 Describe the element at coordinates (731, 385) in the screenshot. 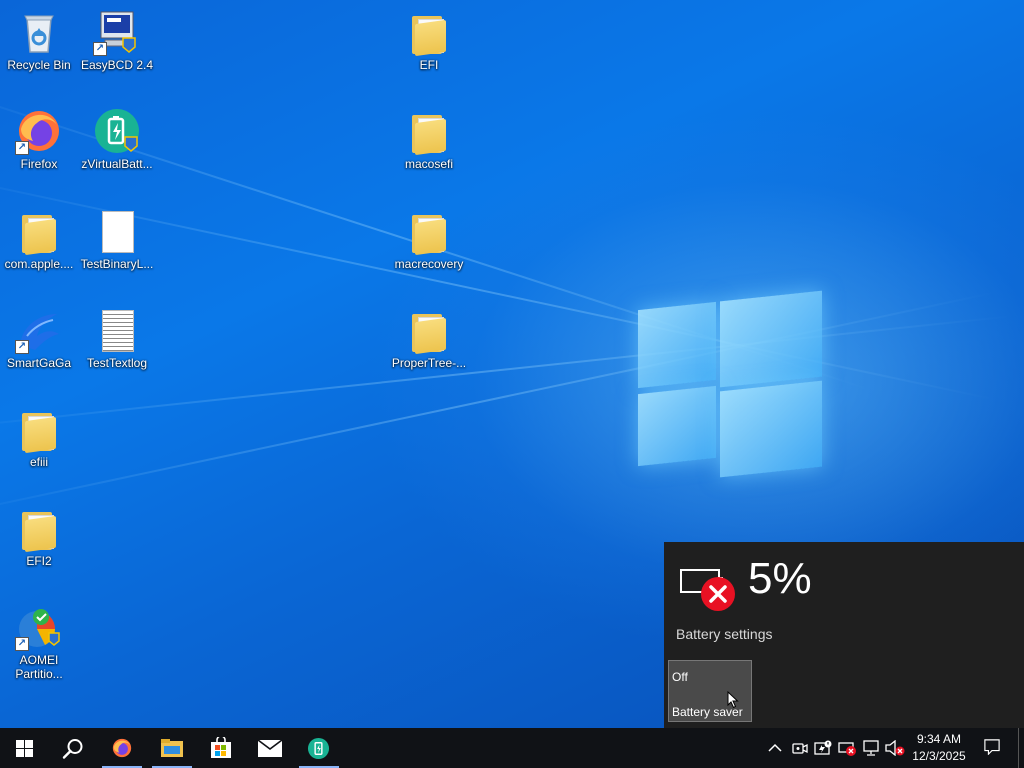

I see `windows-logo-wallpaper` at that location.